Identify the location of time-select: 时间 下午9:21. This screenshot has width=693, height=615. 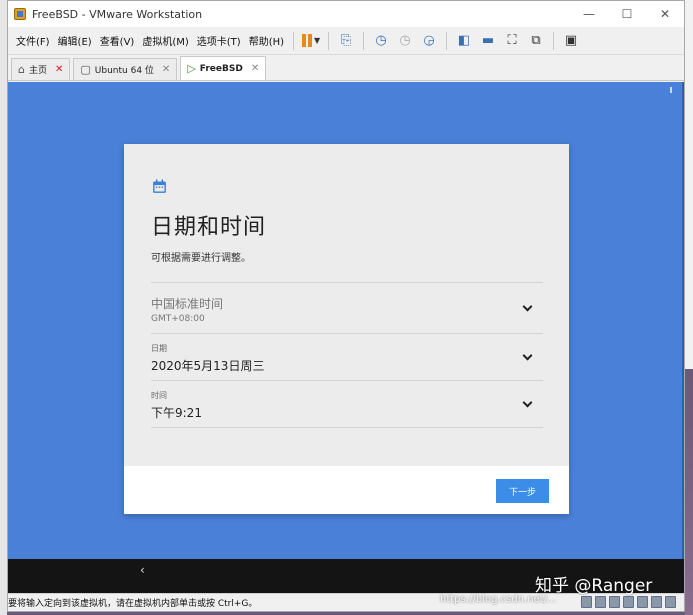
(347, 404).